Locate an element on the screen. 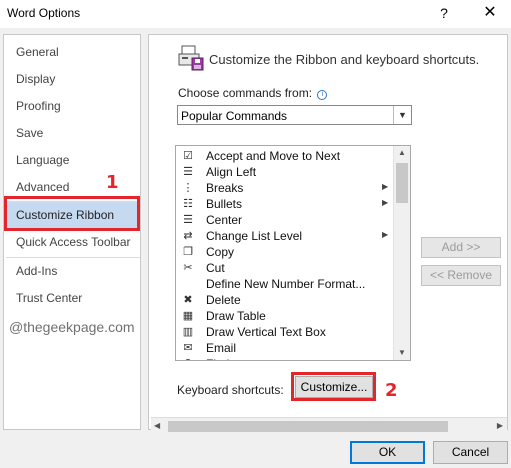 This screenshot has height=468, width=511. list-item: ☑ Accept and Move to Next is located at coordinates (285, 156).